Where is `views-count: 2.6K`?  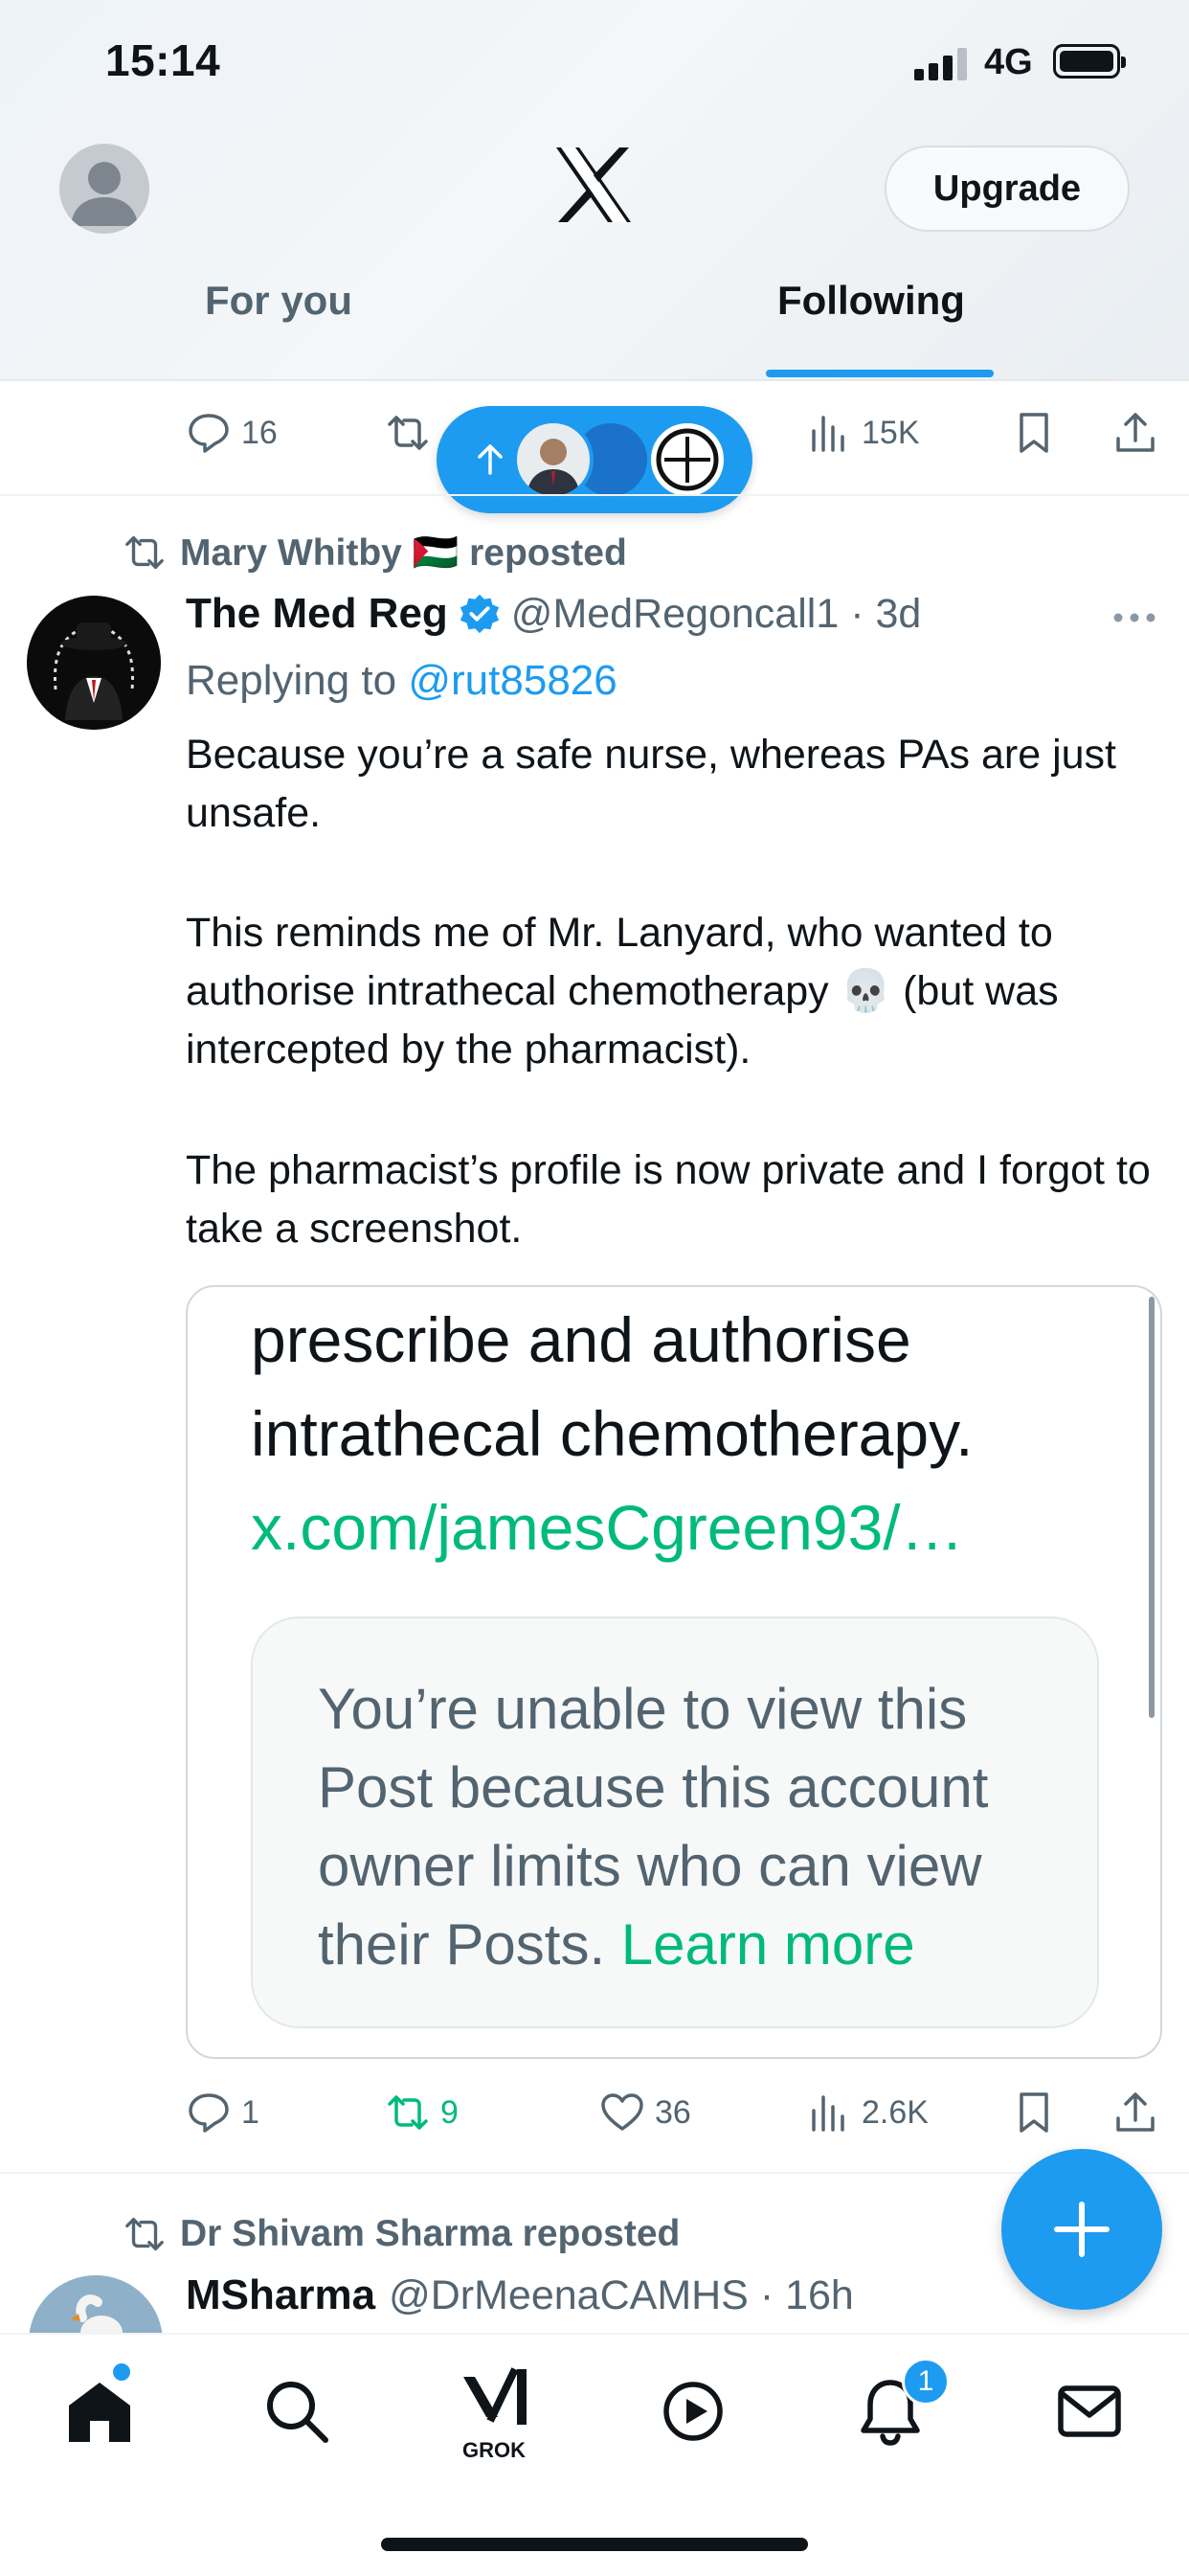
views-count: 2.6K is located at coordinates (895, 2112).